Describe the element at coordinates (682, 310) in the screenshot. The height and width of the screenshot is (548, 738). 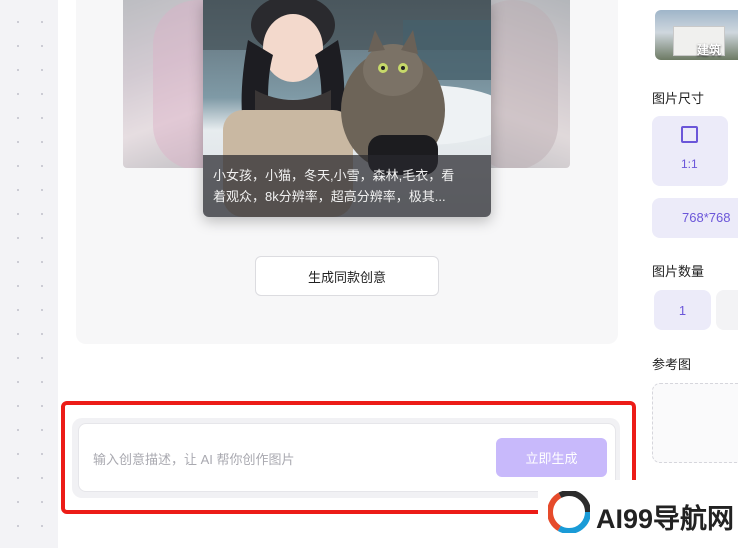
I see `count-option-1: 1` at that location.